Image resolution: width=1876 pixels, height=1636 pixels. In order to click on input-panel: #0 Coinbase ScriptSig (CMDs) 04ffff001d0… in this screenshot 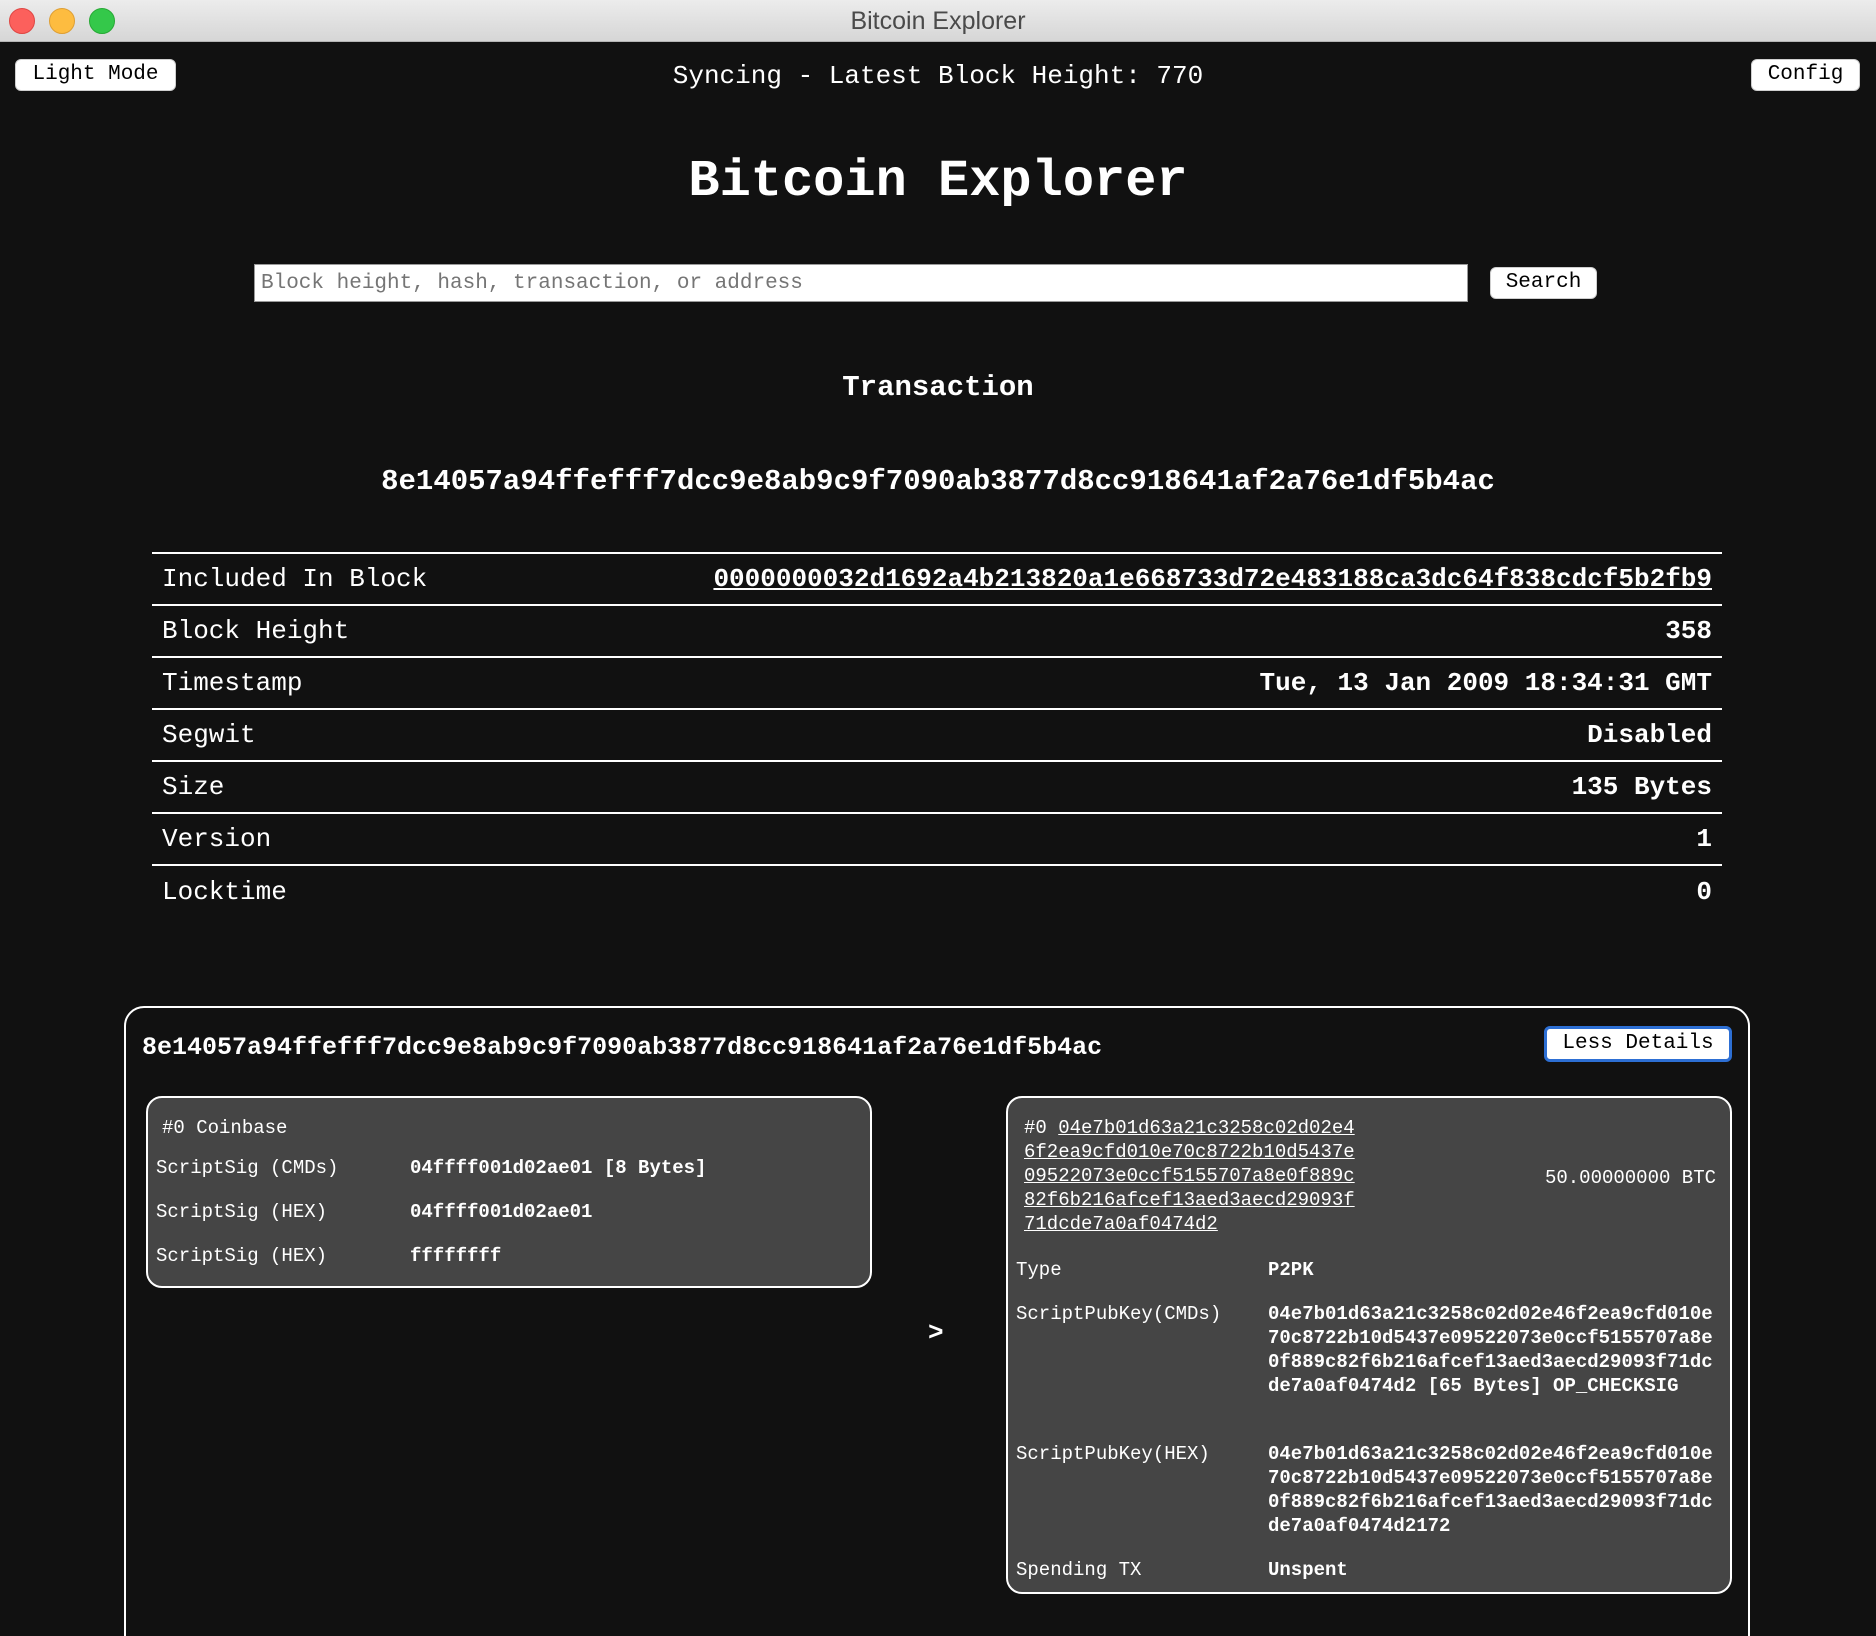, I will do `click(509, 1192)`.